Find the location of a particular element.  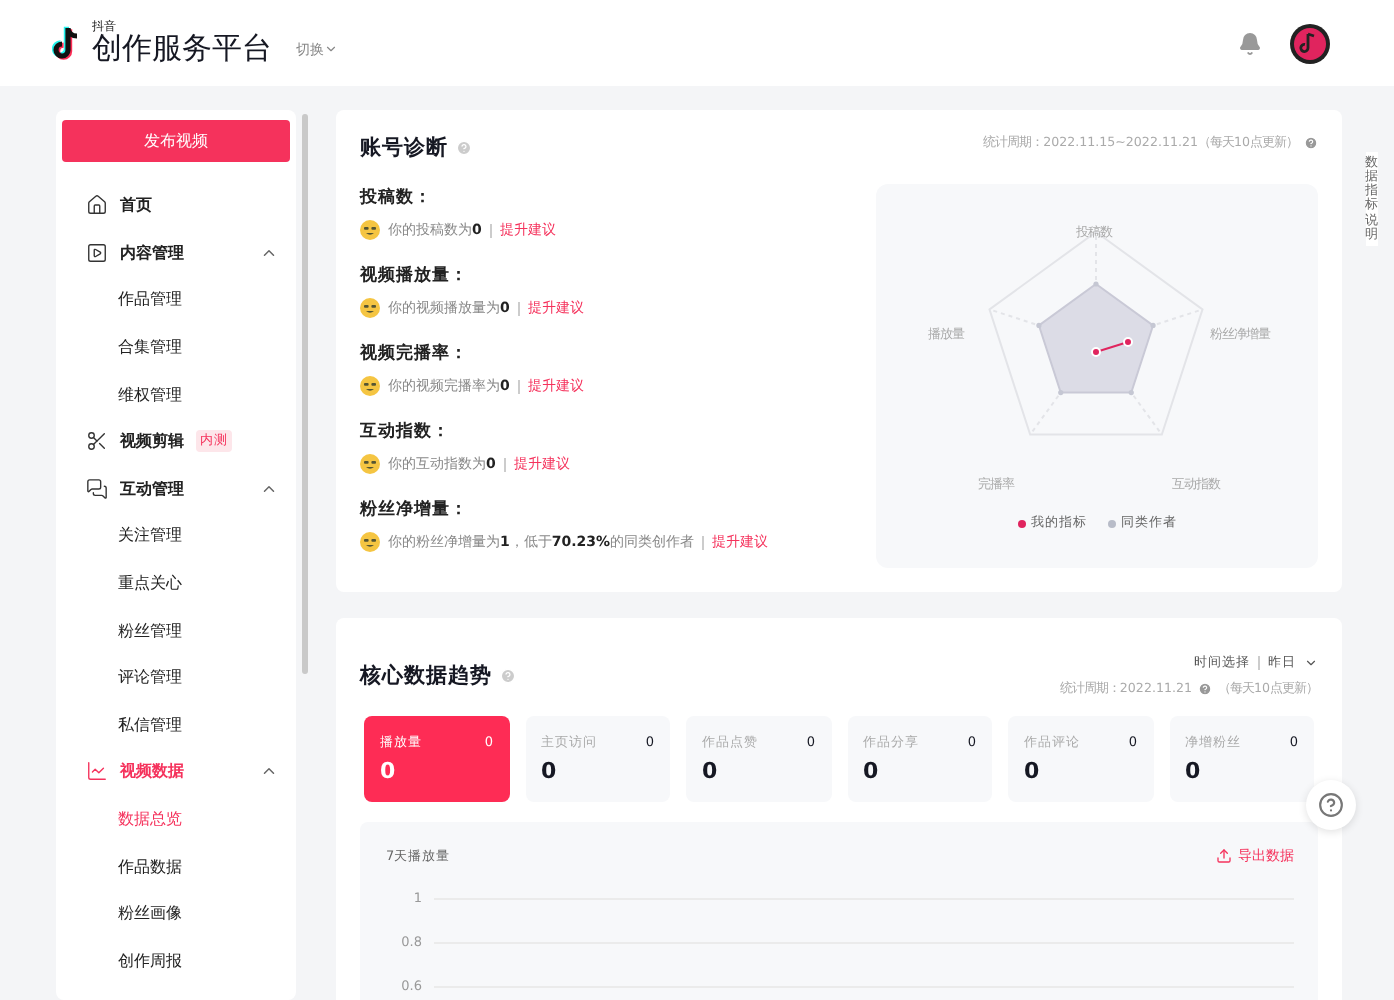

scissors-icon is located at coordinates (97, 441).